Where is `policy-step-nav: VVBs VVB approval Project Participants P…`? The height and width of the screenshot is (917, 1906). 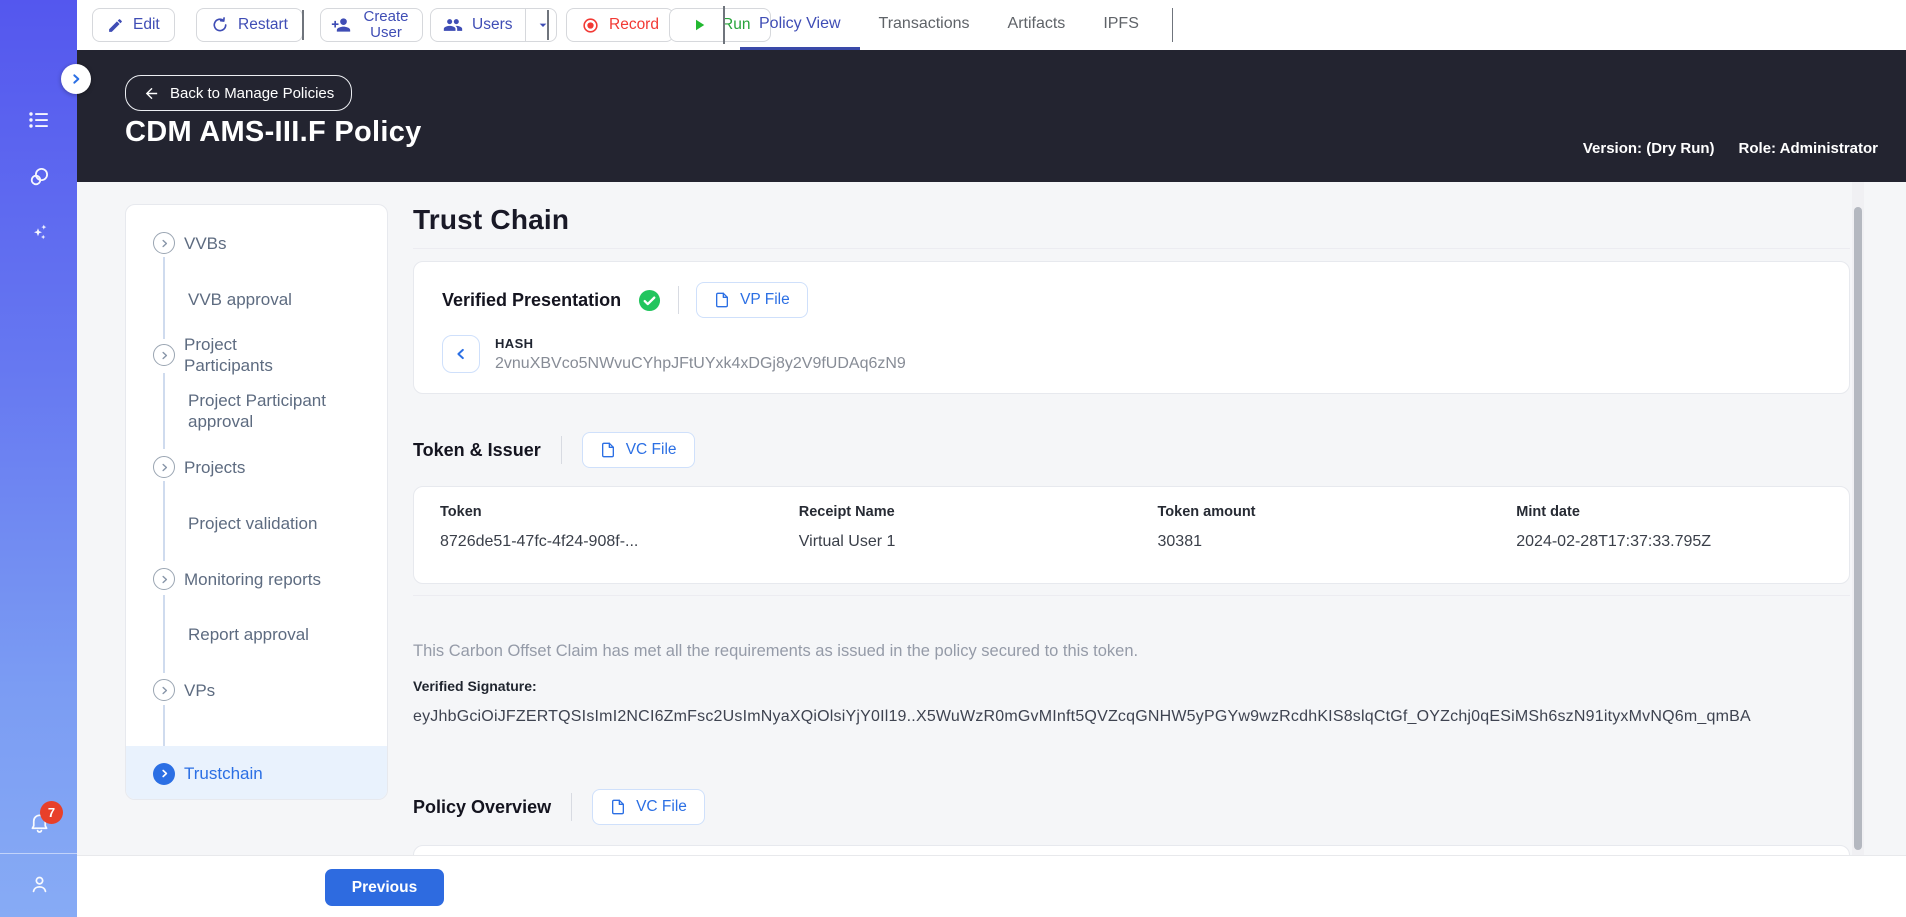
policy-step-nav: VVBs VVB approval Project Participants P… is located at coordinates (256, 502).